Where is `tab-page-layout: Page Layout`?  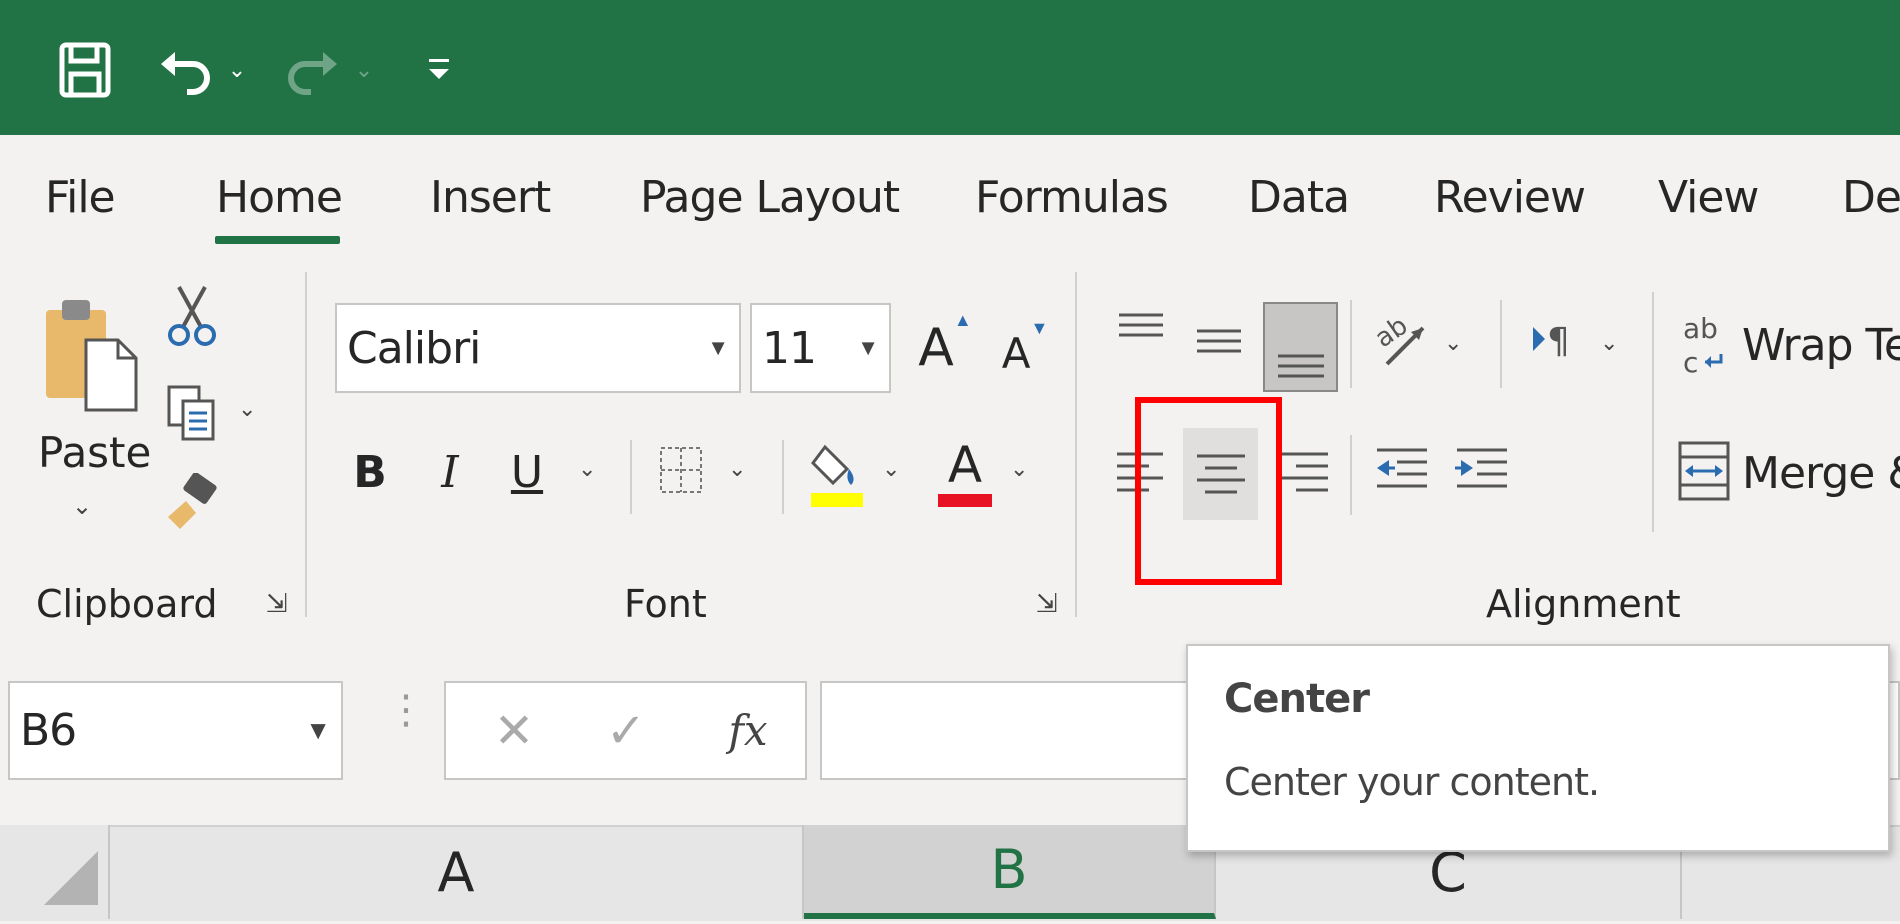
tab-page-layout: Page Layout is located at coordinates (770, 197).